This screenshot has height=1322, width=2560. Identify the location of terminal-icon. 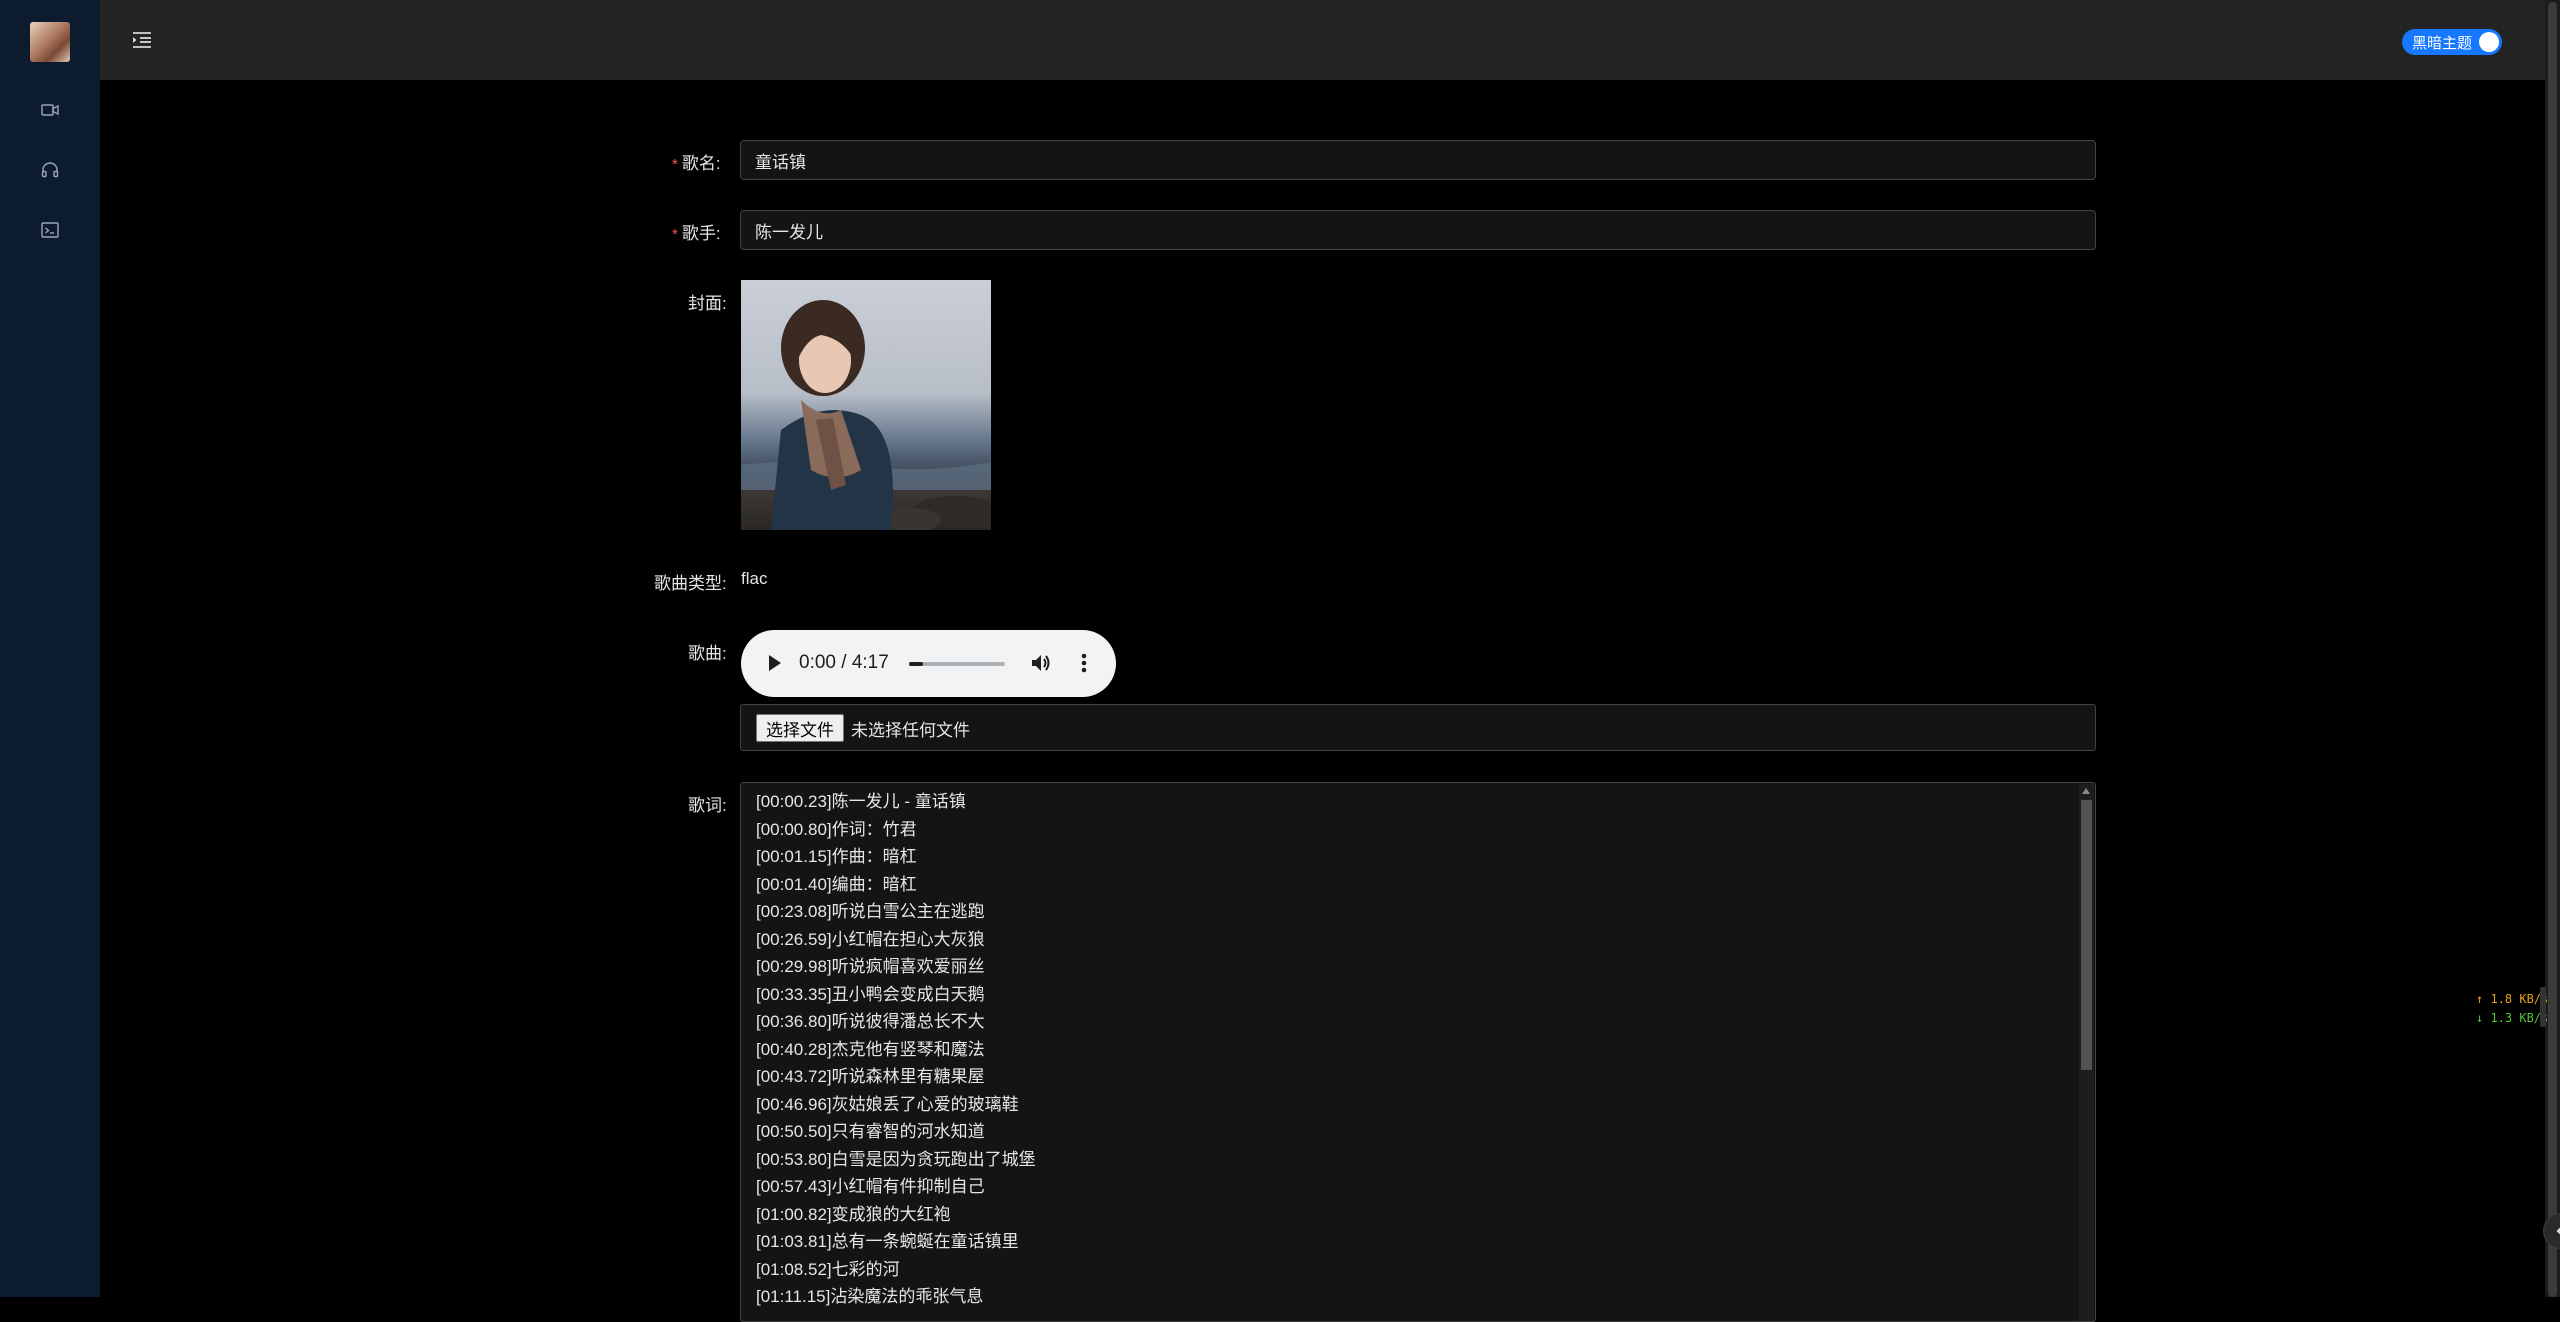
(50, 230).